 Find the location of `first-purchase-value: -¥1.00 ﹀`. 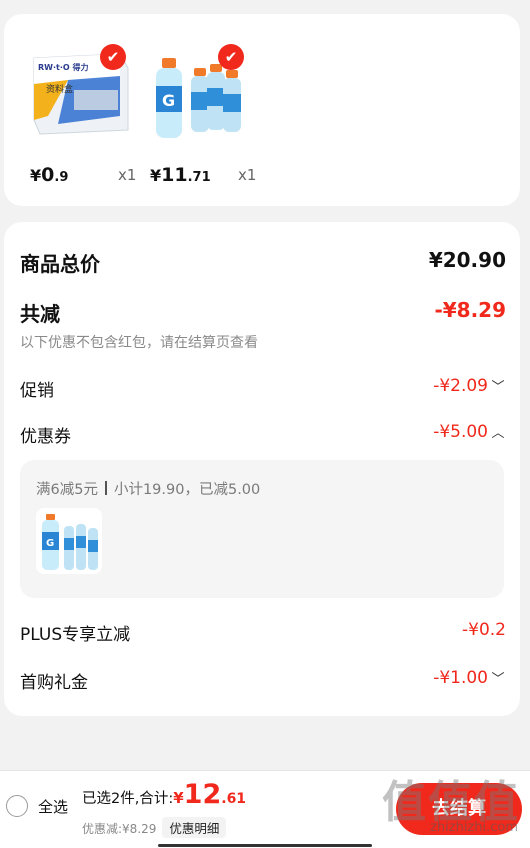

first-purchase-value: -¥1.00 ﹀ is located at coordinates (469, 678).